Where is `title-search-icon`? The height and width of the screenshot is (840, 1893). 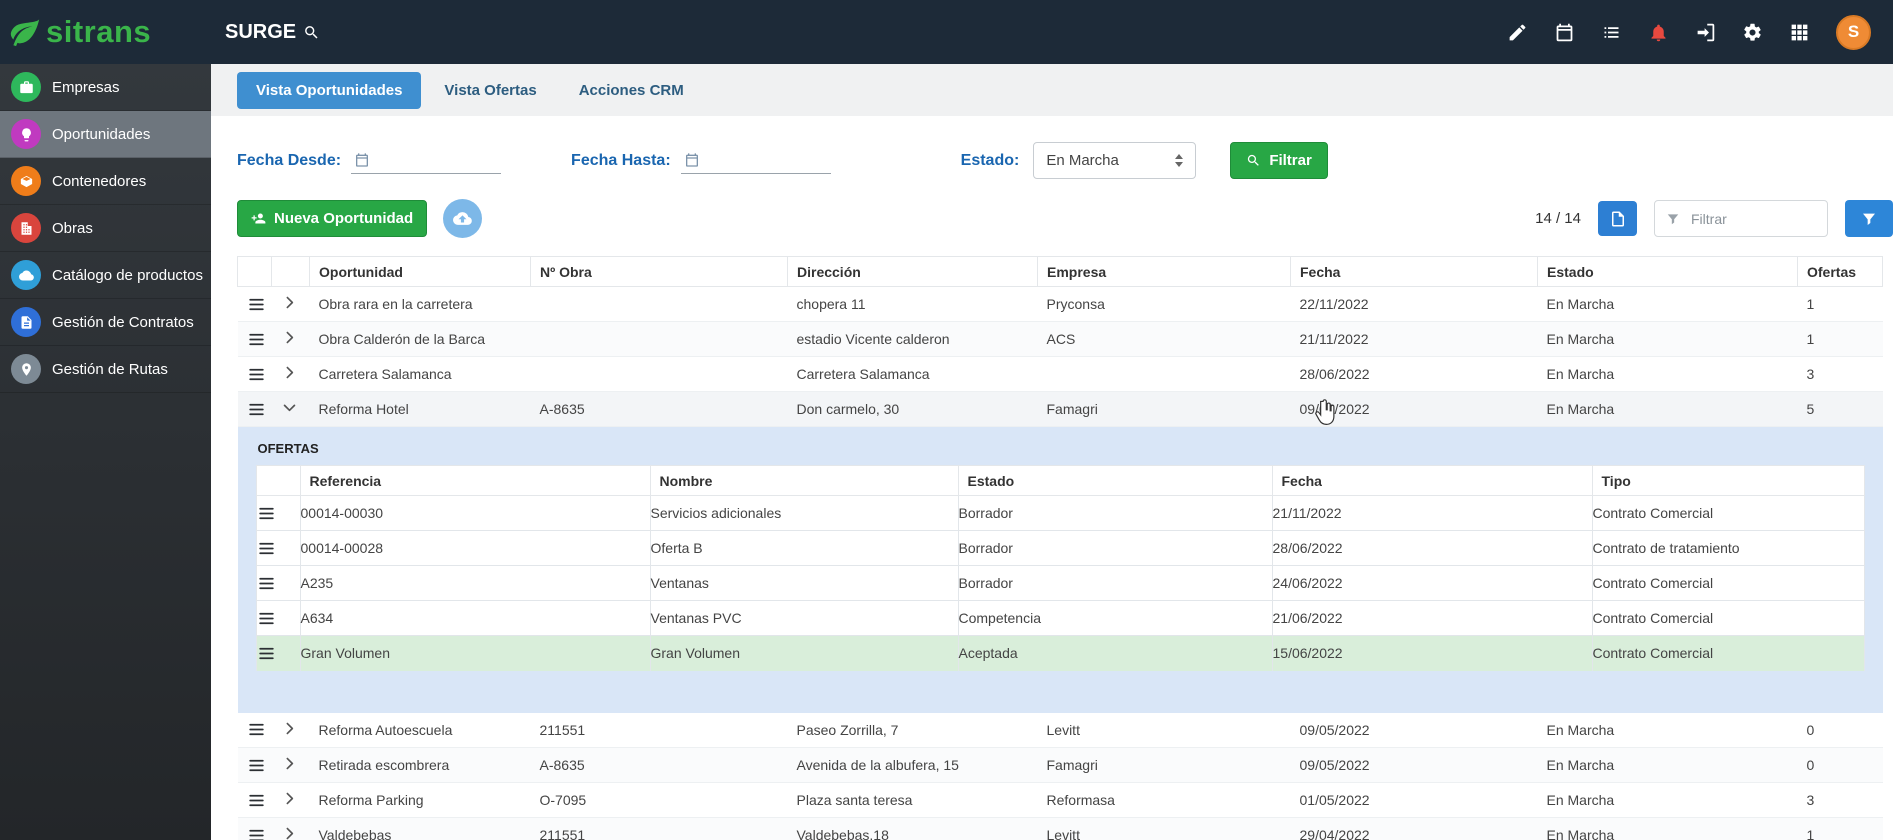 title-search-icon is located at coordinates (311, 32).